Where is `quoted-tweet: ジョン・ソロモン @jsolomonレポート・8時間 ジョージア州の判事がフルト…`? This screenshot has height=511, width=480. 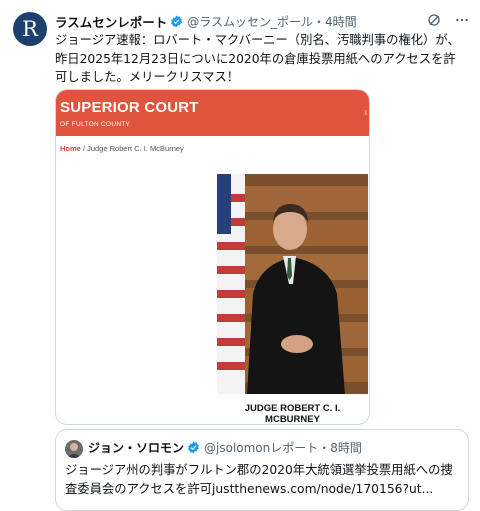
quoted-tweet: ジョン・ソロモン @jsolomonレポート・8時間 ジョージア州の判事がフルト… is located at coordinates (262, 470).